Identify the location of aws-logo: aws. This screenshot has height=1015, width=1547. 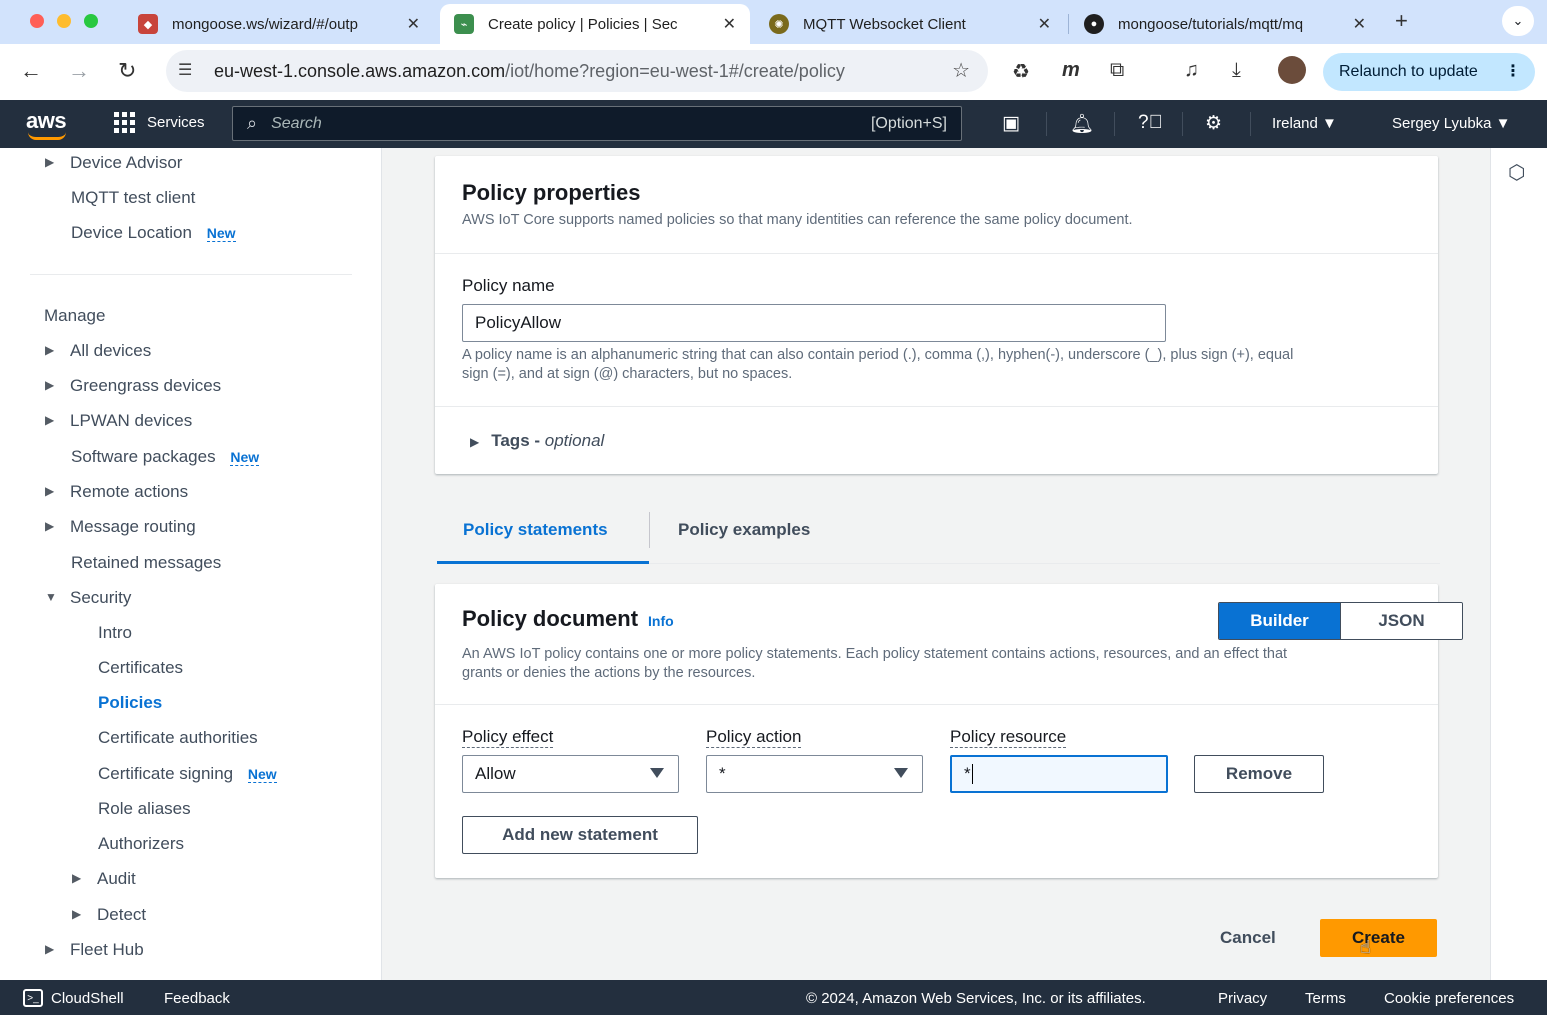
(46, 124).